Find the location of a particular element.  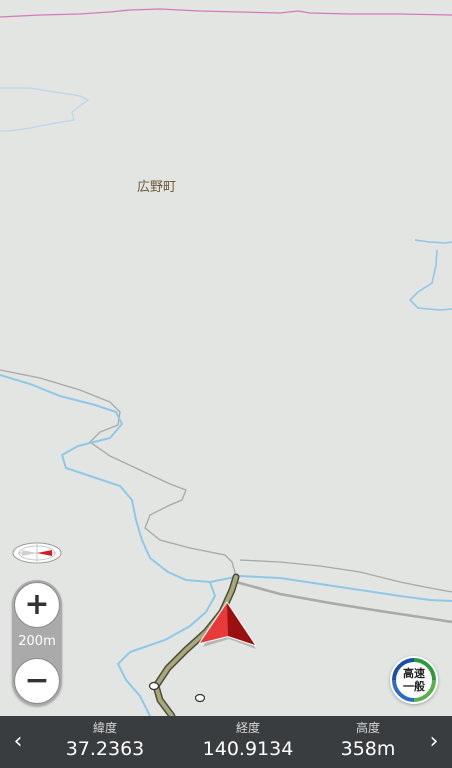

altitude-readout: 高度 358m is located at coordinates (368, 741).